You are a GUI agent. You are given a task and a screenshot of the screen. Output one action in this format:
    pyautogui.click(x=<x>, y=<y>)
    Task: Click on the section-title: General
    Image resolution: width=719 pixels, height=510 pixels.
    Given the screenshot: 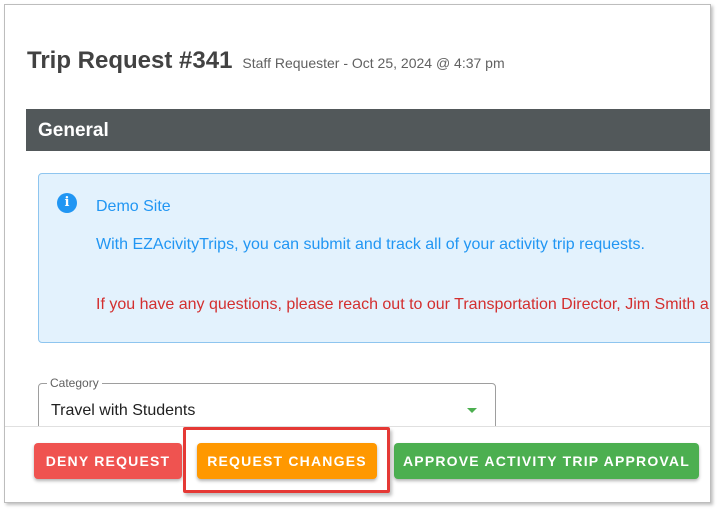 What is the action you would take?
    pyautogui.click(x=73, y=130)
    